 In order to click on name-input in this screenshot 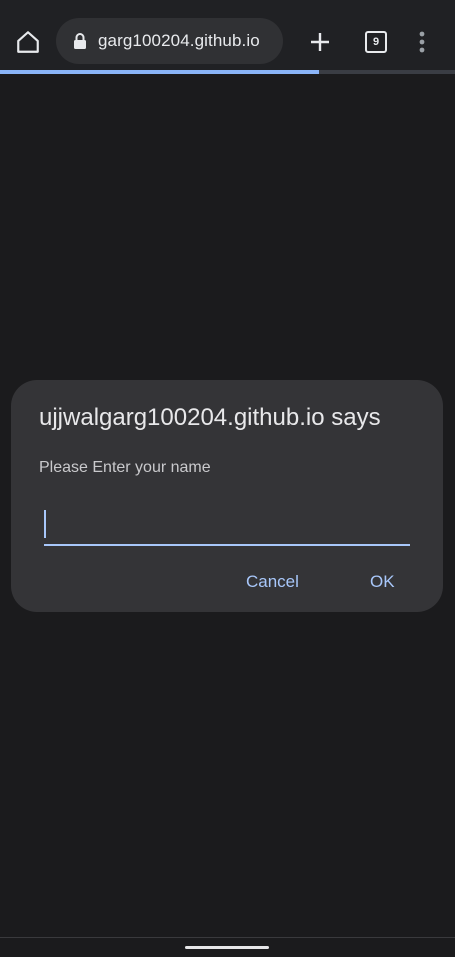, I will do `click(227, 525)`.